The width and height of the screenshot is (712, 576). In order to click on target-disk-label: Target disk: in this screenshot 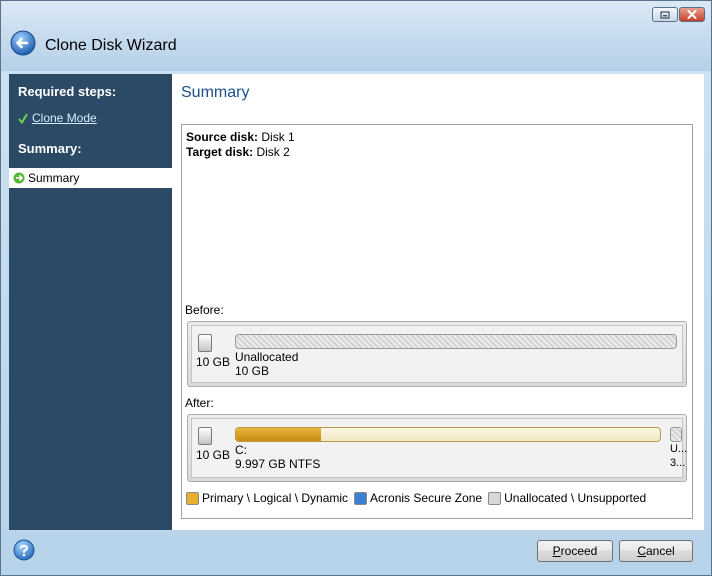, I will do `click(220, 152)`.